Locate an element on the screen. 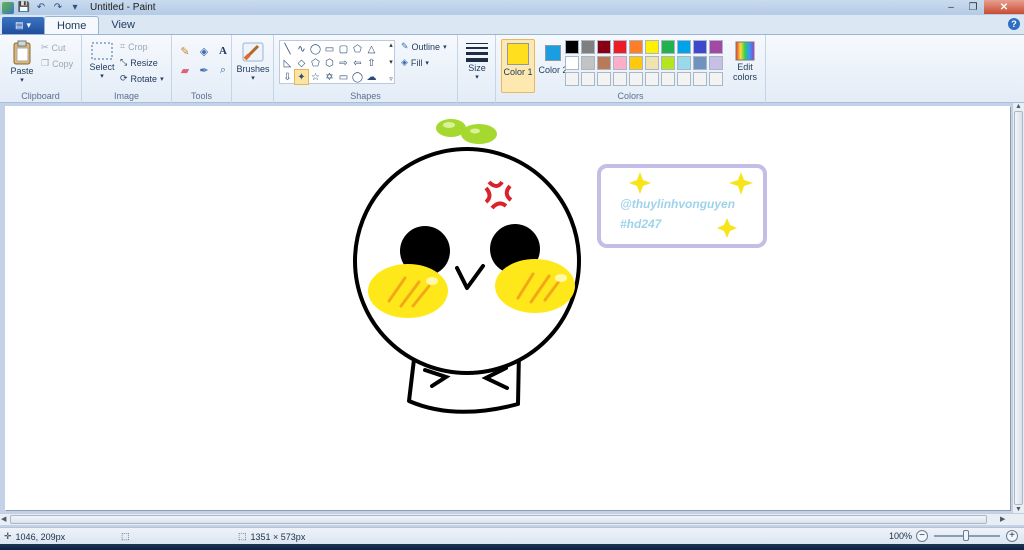 The height and width of the screenshot is (550, 1024). expand-gallery-icon: ▿ is located at coordinates (391, 79).